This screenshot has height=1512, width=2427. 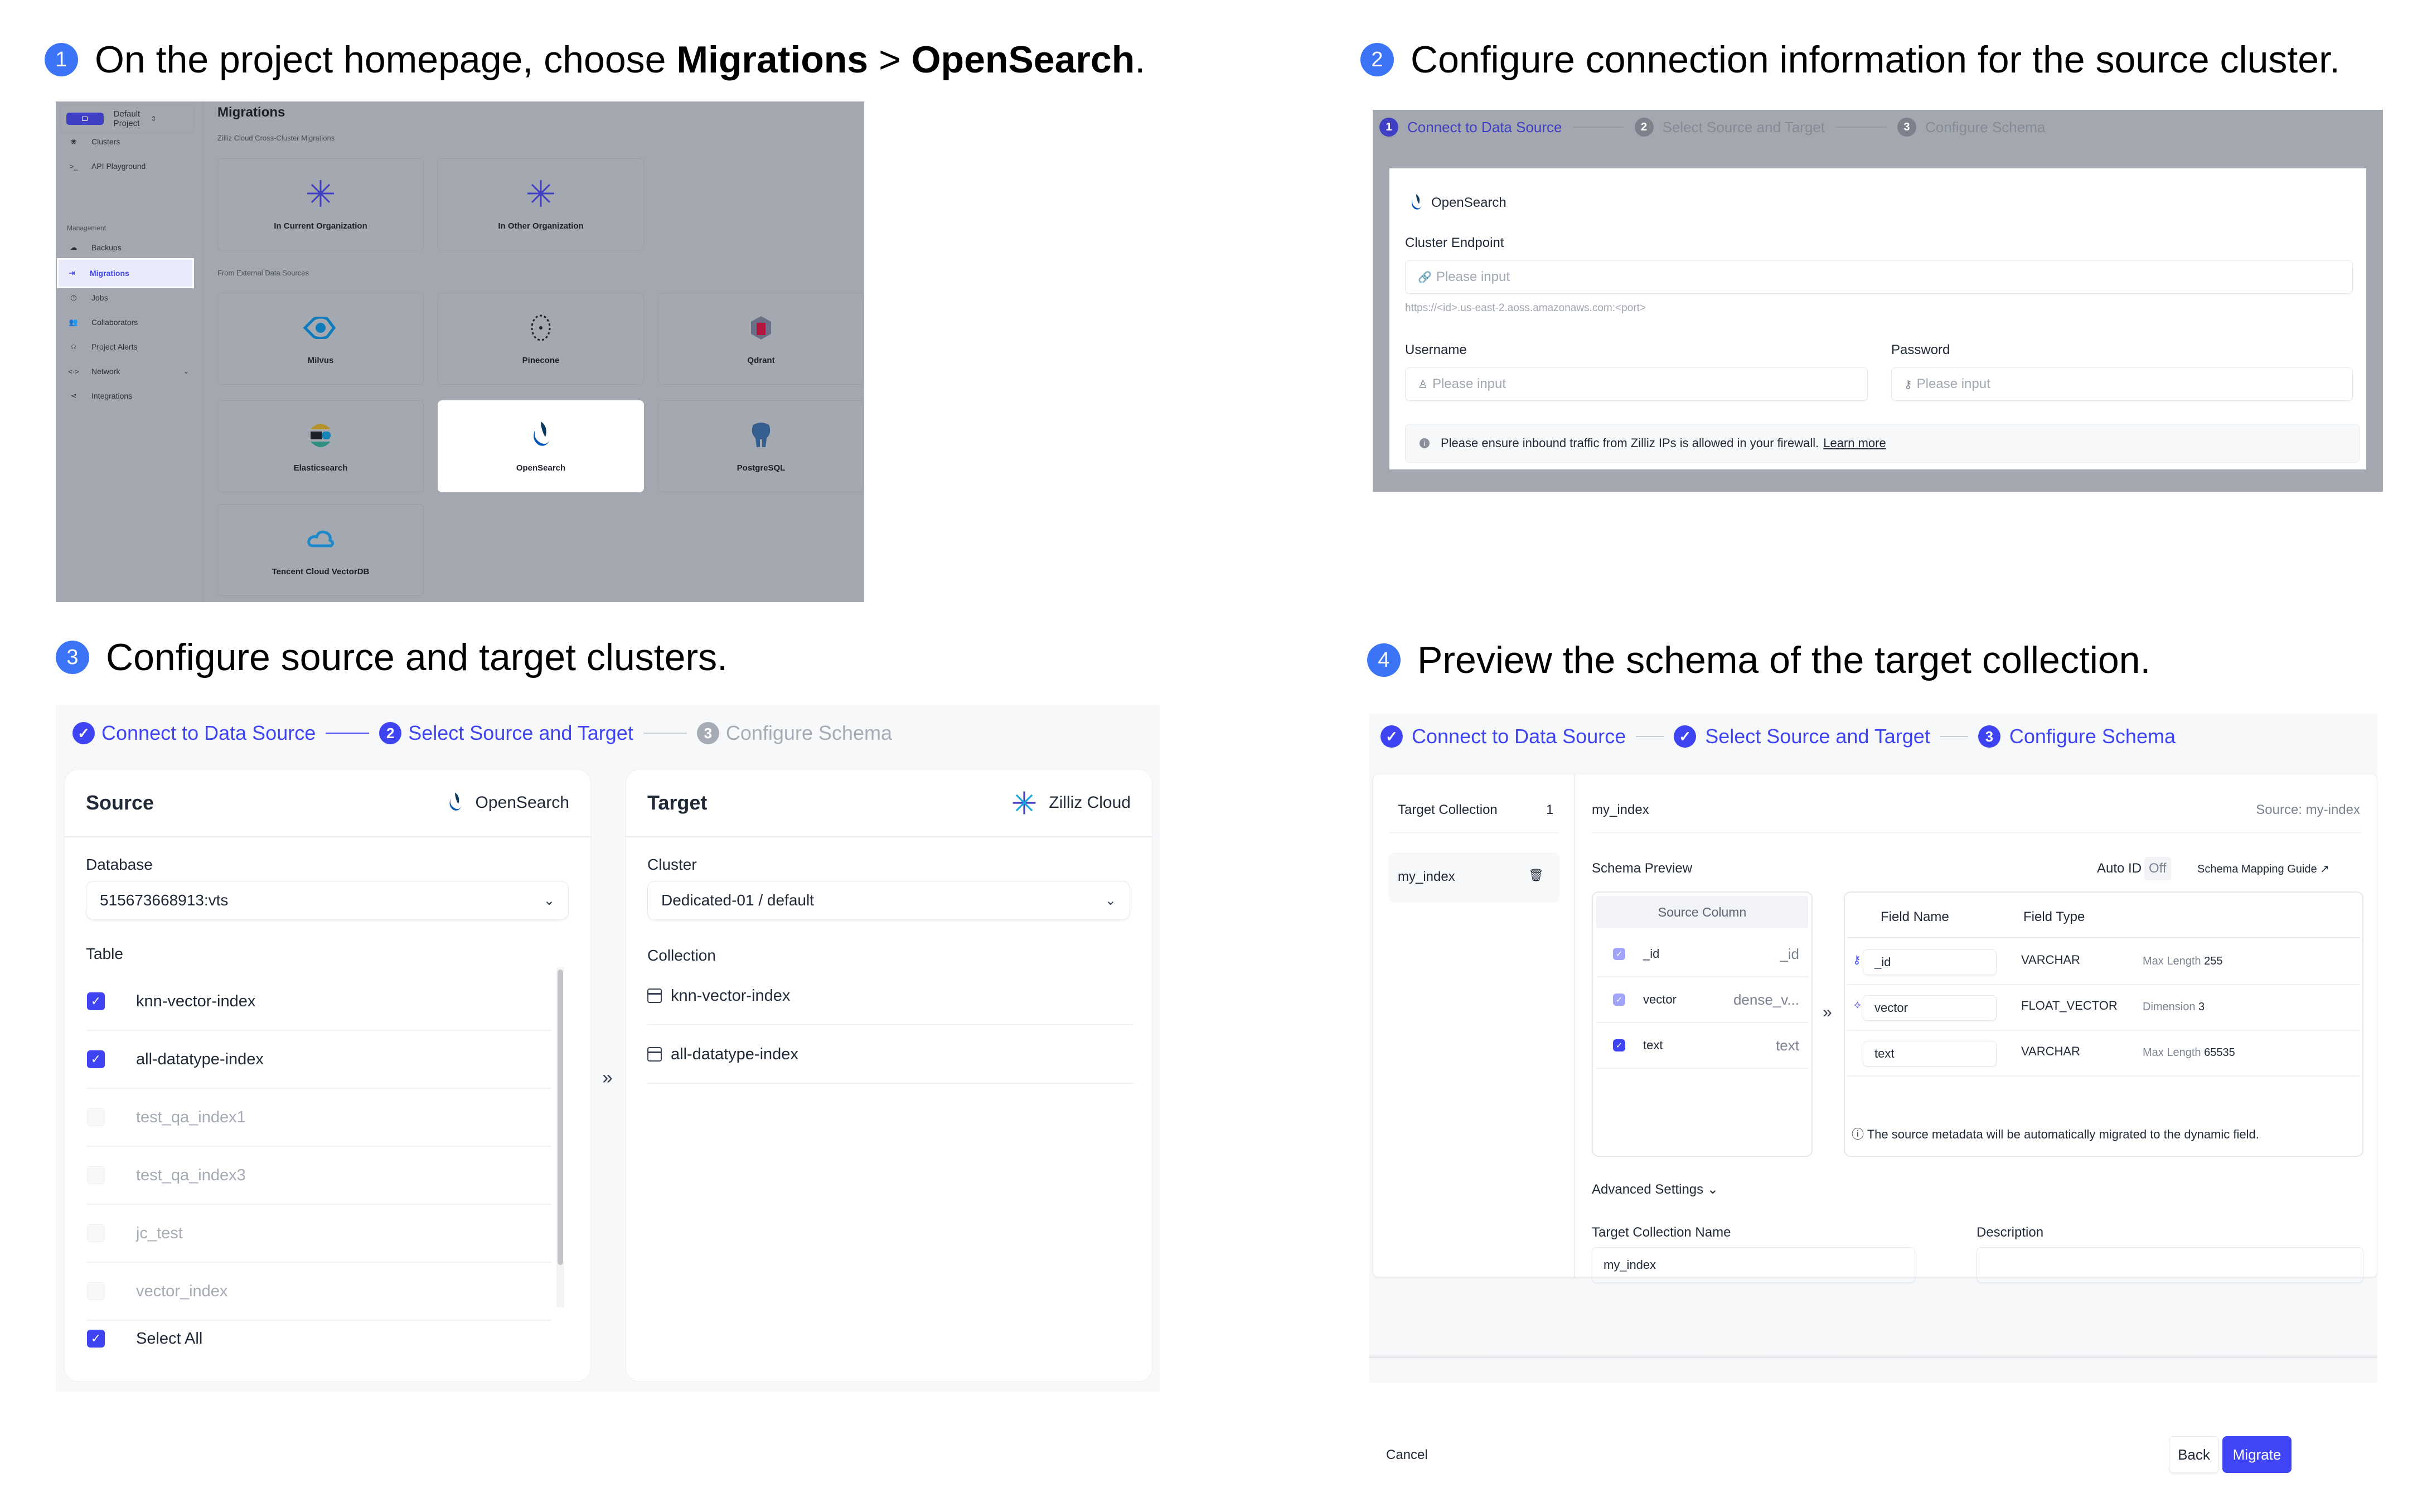 I want to click on field-row: ✧ vector FLOAT_VECTOR Dimension 3, so click(x=2103, y=1008).